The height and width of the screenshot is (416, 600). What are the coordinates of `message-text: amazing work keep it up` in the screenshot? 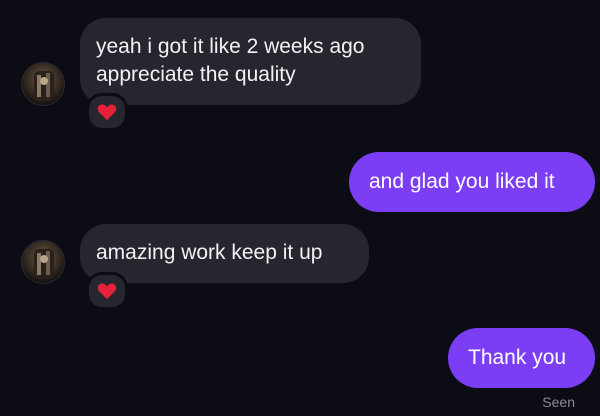 It's located at (209, 252).